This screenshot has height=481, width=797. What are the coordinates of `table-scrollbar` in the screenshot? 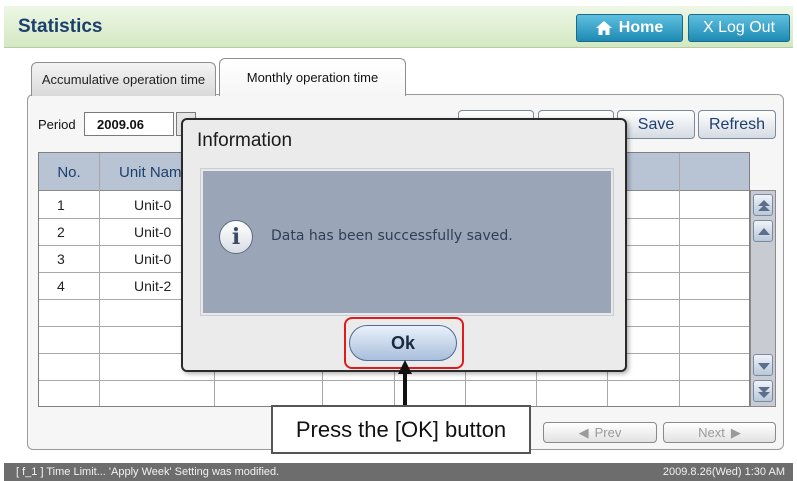 It's located at (763, 298).